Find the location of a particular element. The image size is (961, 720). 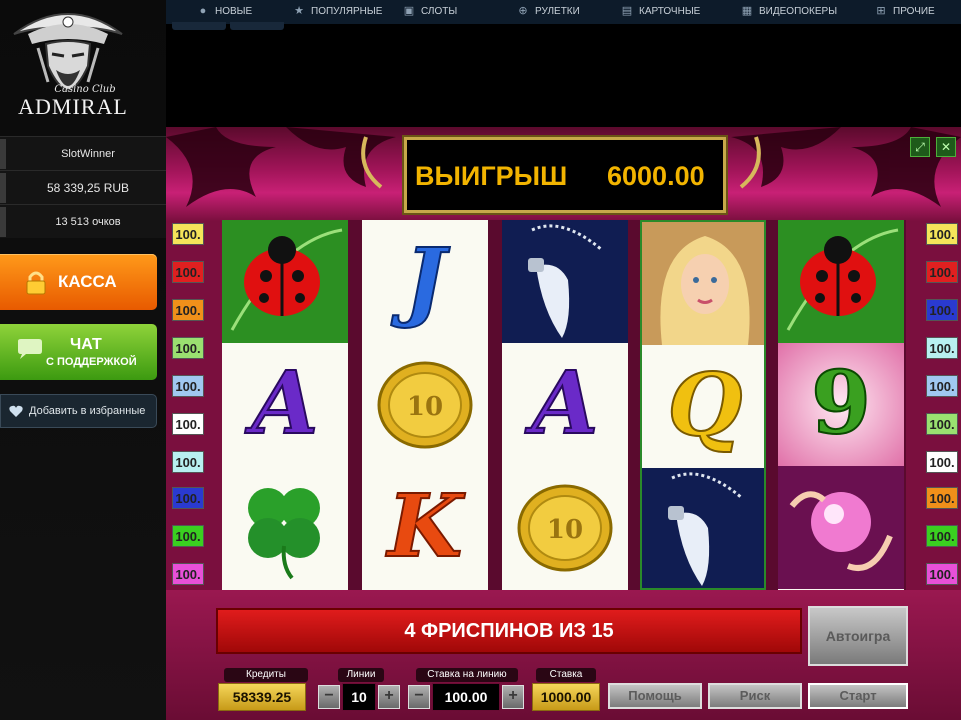

symbol-q: Q is located at coordinates (703, 406).